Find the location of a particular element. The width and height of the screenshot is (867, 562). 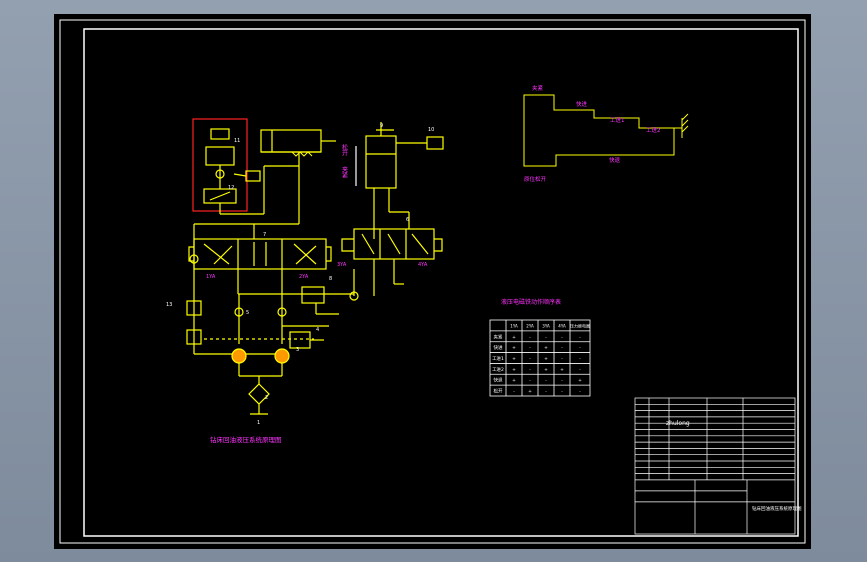

table-cell: 工进2 is located at coordinates (498, 369).